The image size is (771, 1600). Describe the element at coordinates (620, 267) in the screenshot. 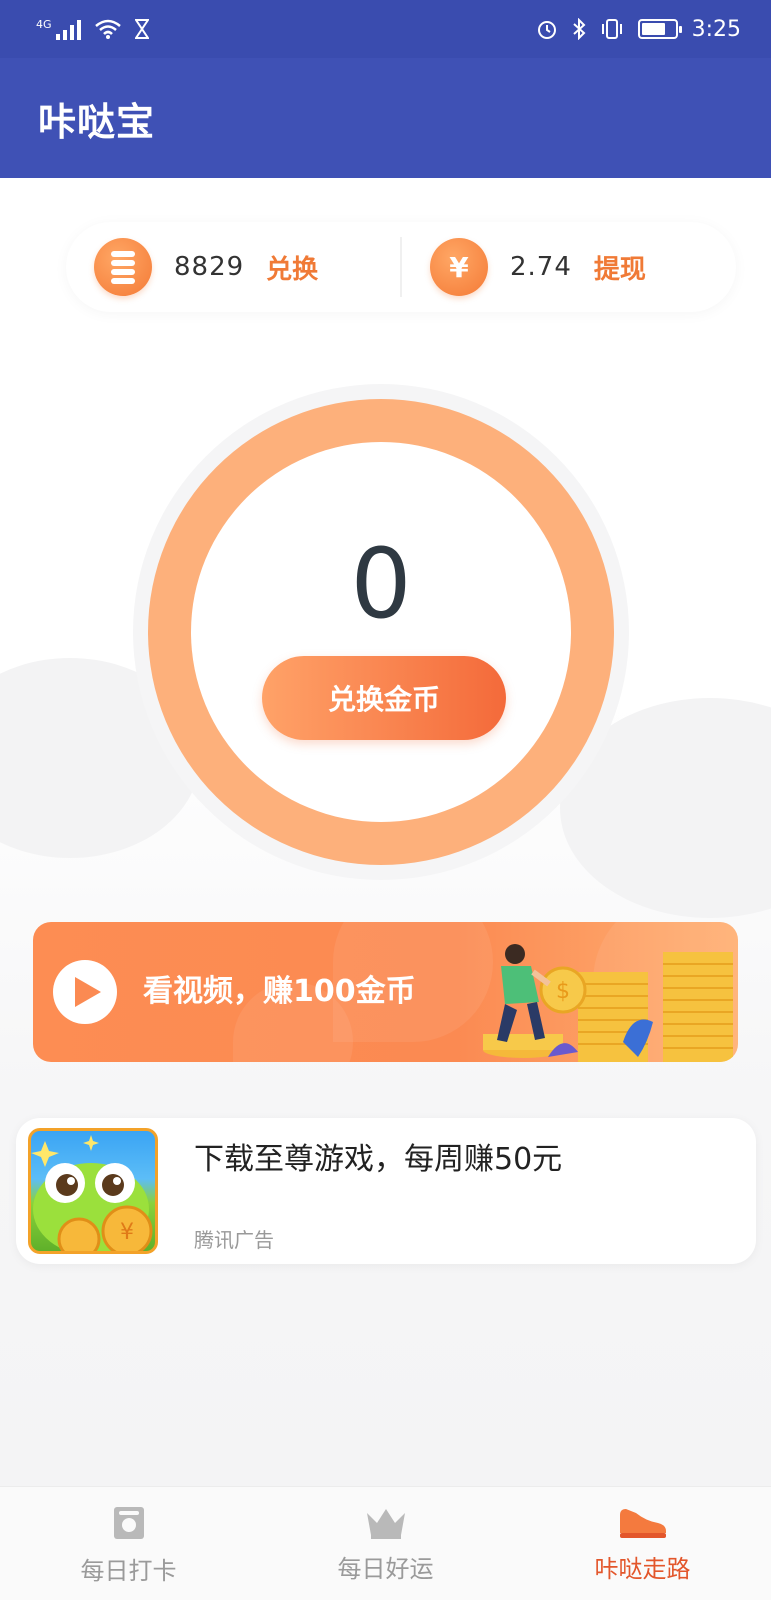

I see `withdraw-link: 提现` at that location.